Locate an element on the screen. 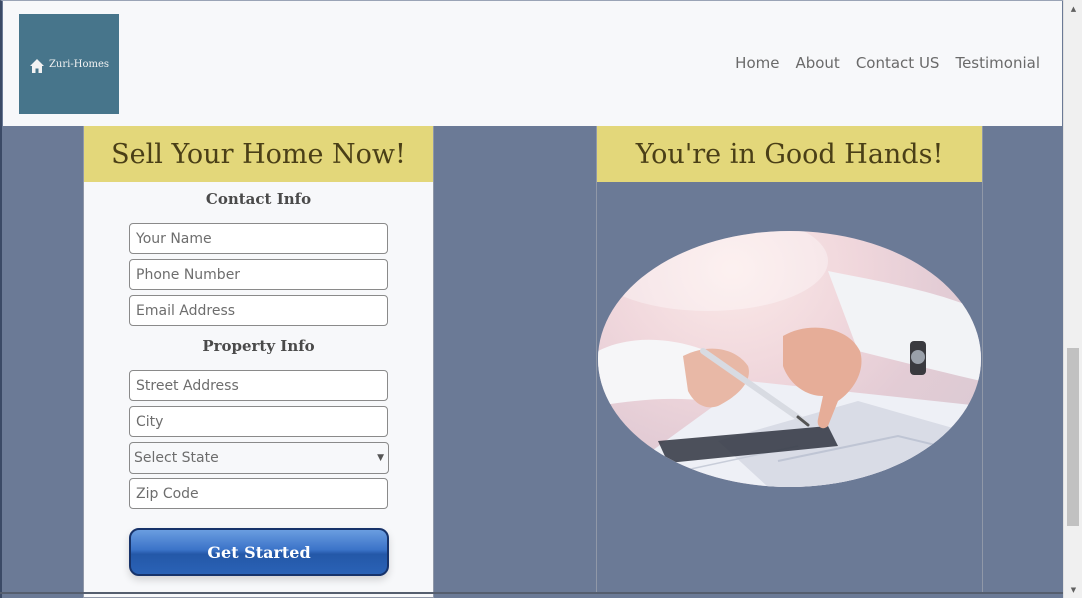  main-nav: Home About Contact US Testimonial is located at coordinates (887, 63).